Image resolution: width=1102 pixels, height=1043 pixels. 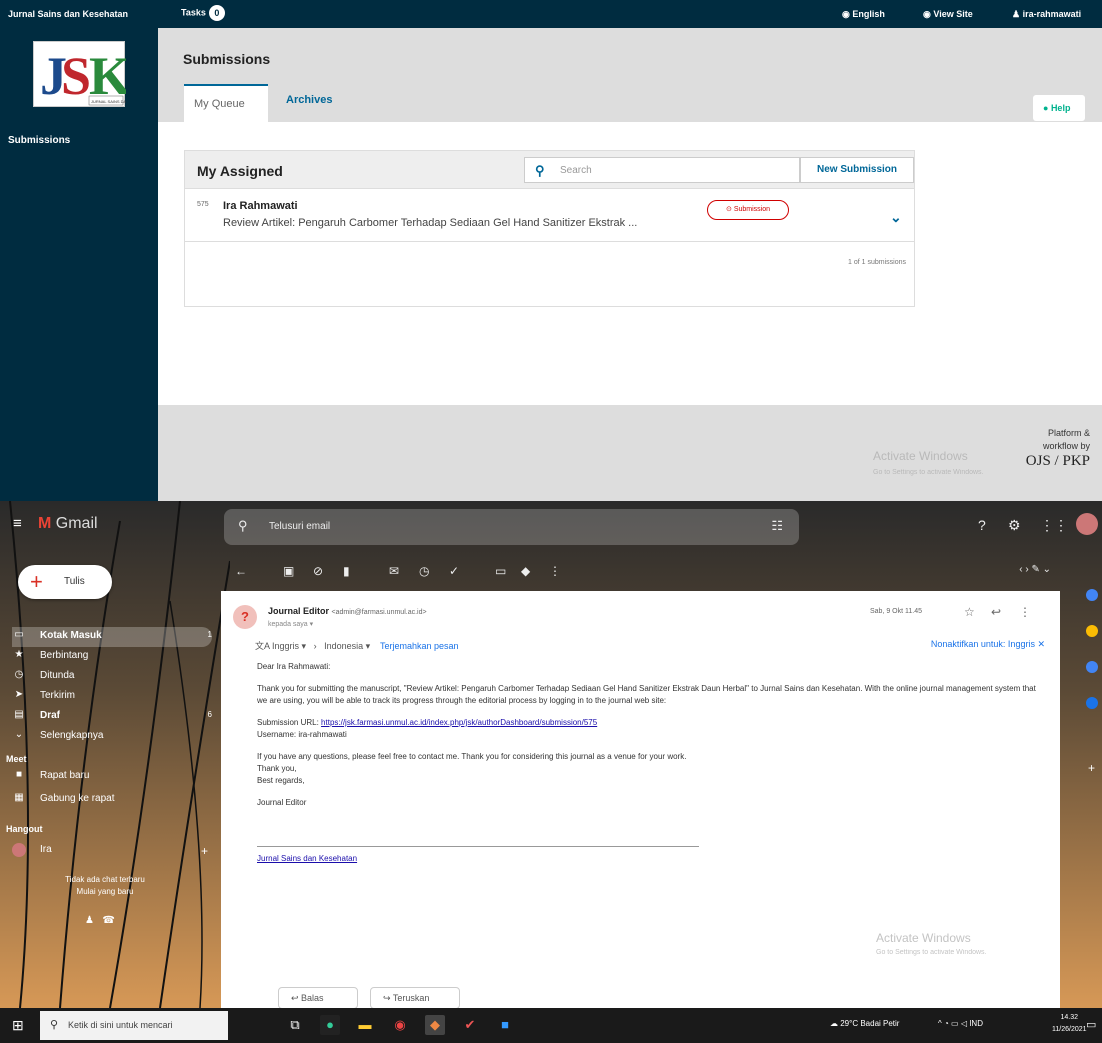 What do you see at coordinates (751, 209) in the screenshot?
I see `stage-label: Submission` at bounding box center [751, 209].